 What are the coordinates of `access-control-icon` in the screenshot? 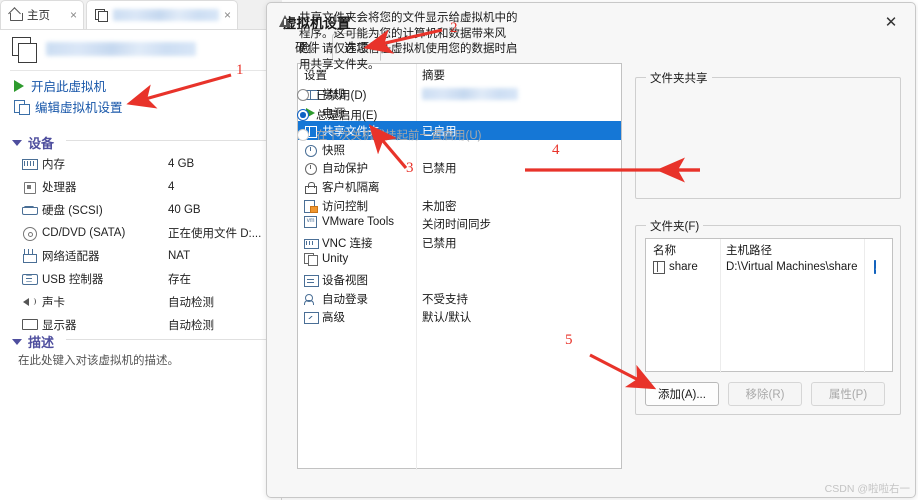 It's located at (311, 206).